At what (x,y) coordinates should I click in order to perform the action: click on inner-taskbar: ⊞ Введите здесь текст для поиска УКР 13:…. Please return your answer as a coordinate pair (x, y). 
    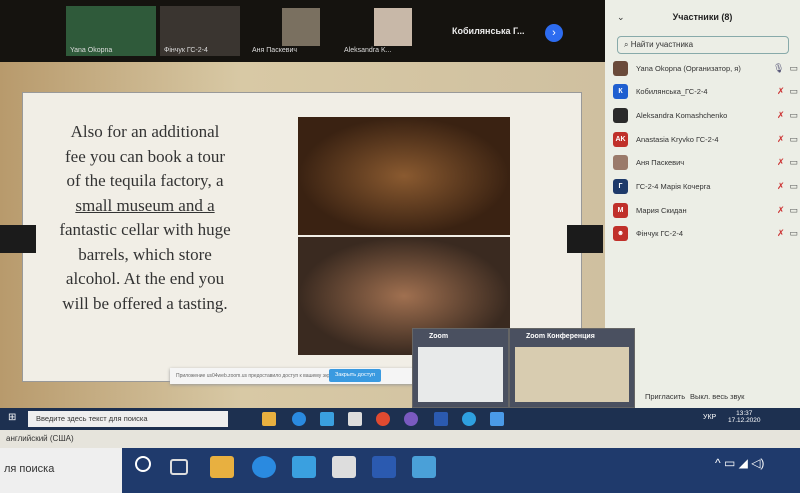
    Looking at the image, I should click on (400, 419).